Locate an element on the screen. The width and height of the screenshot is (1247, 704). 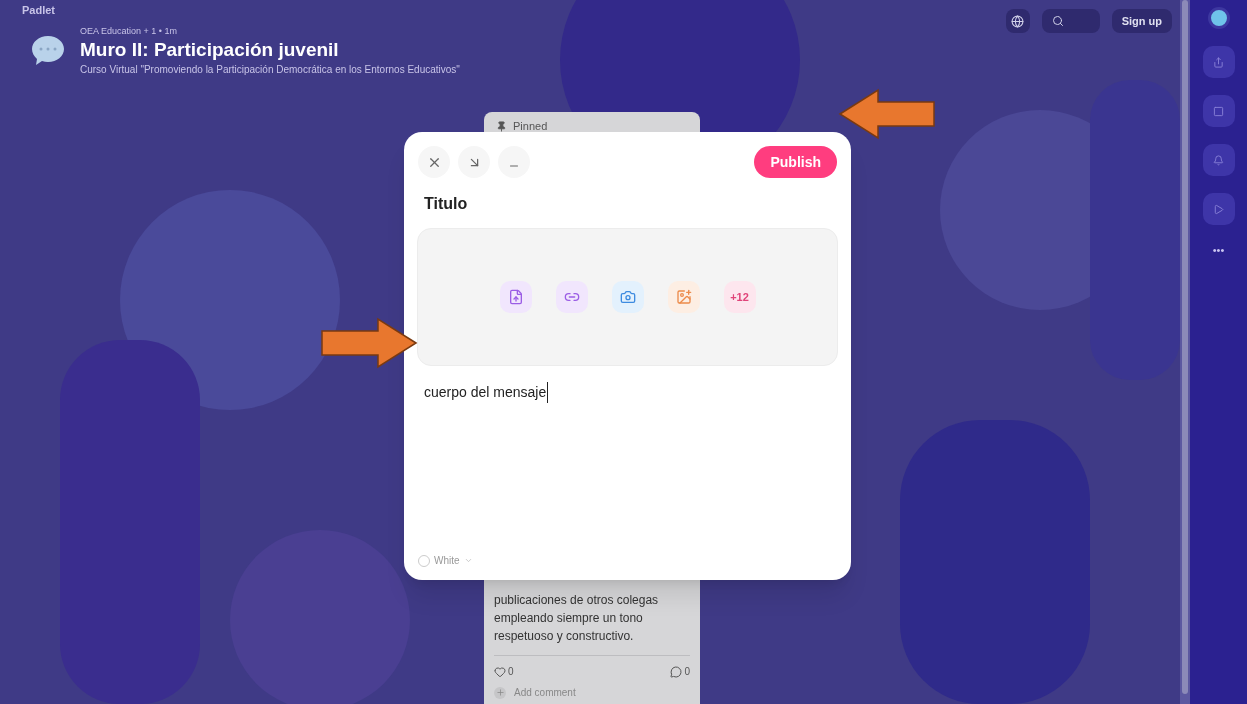
publish-button: Publish is located at coordinates (795, 162).